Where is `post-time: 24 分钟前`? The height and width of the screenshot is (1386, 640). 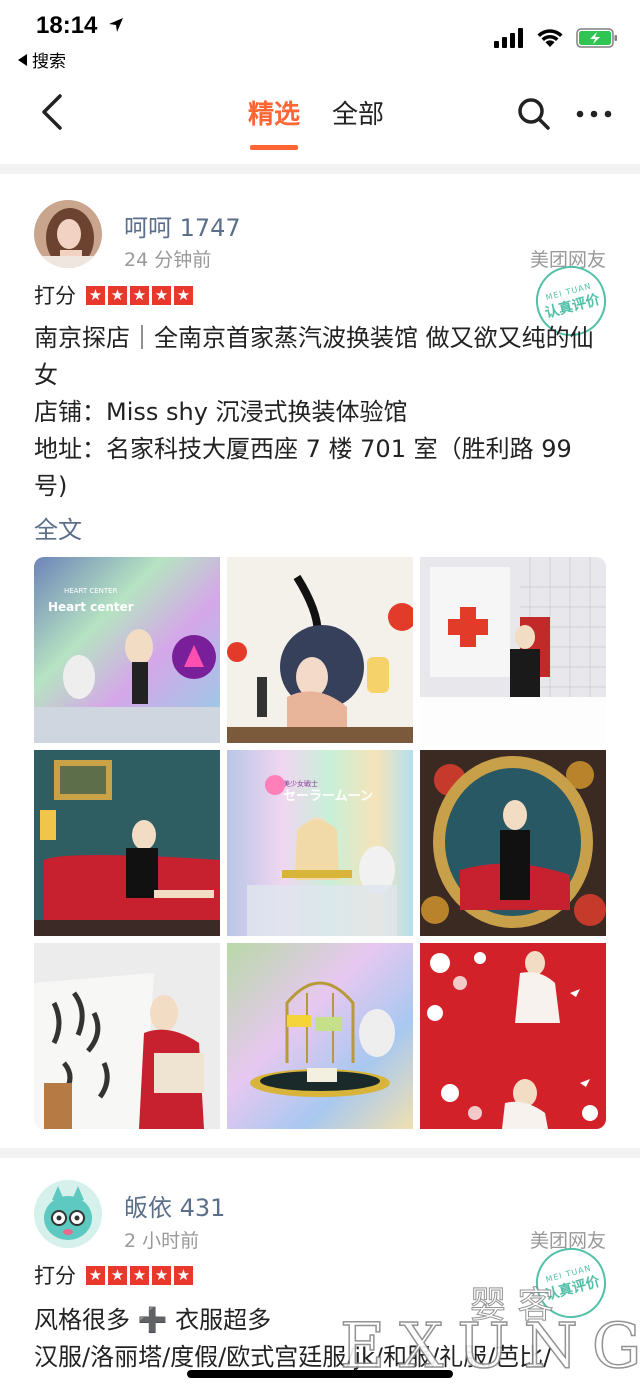 post-time: 24 分钟前 is located at coordinates (168, 260).